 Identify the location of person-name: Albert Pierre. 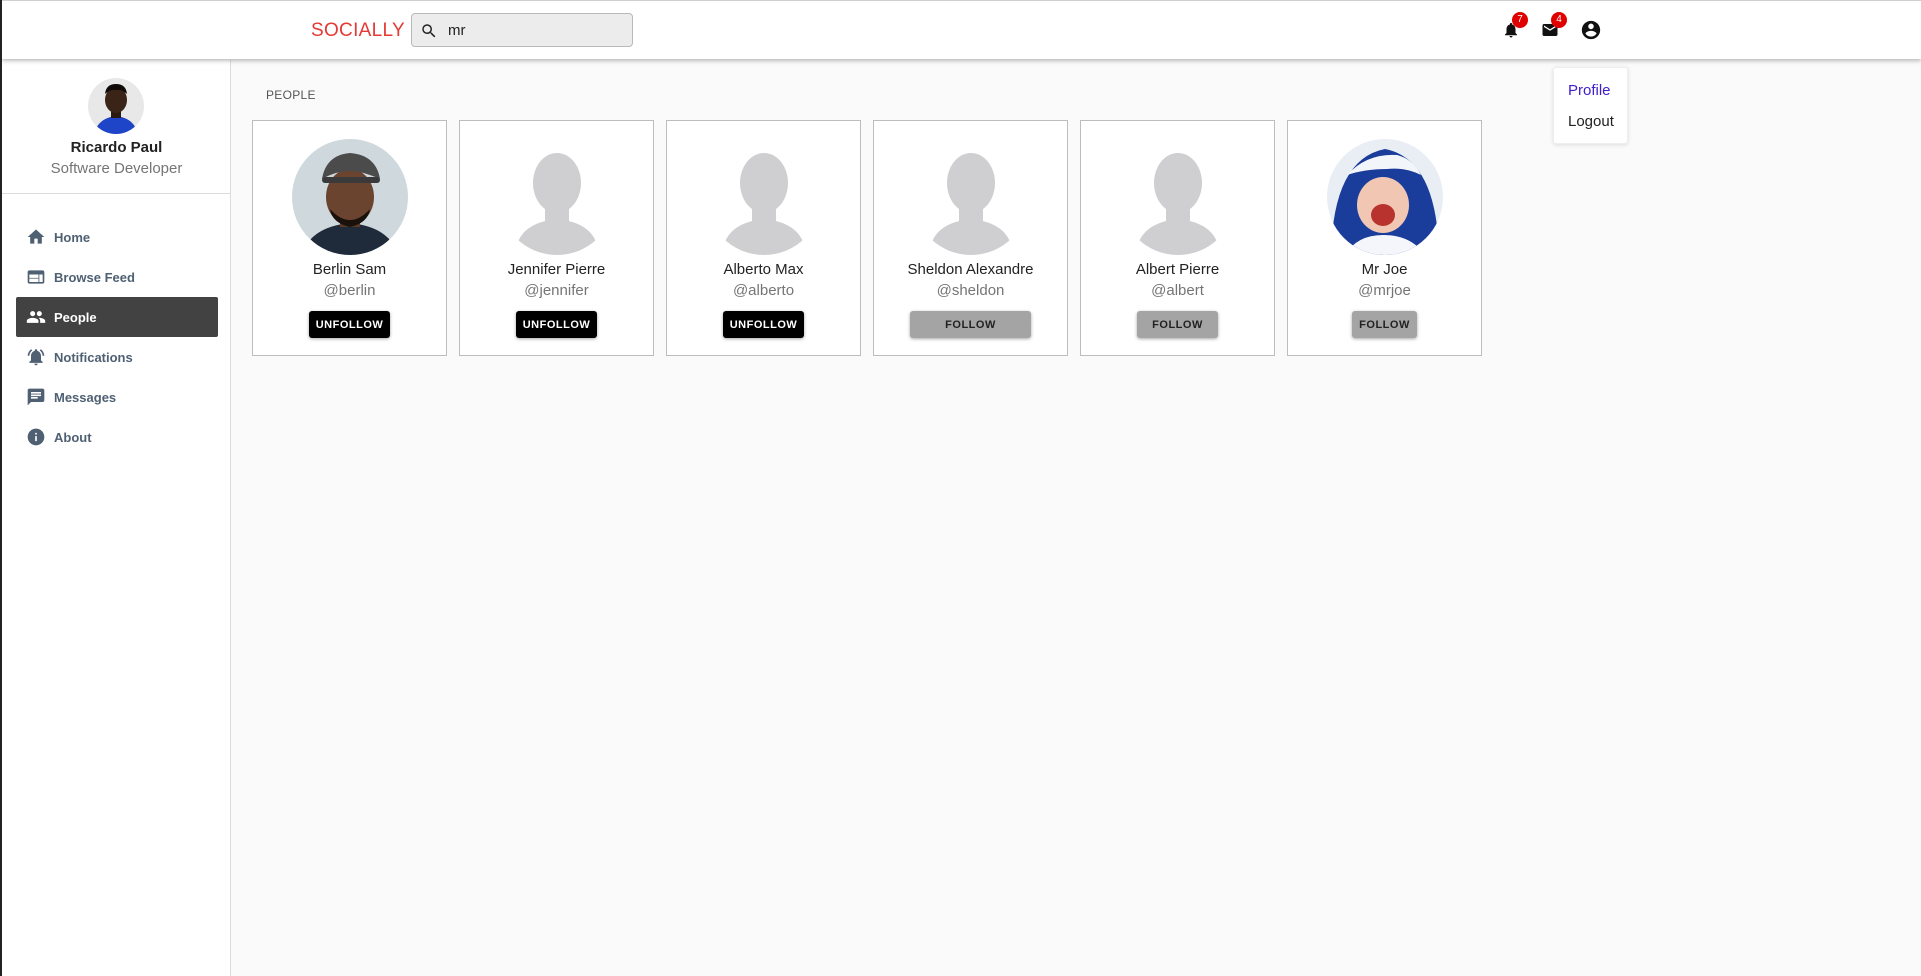
(1177, 269).